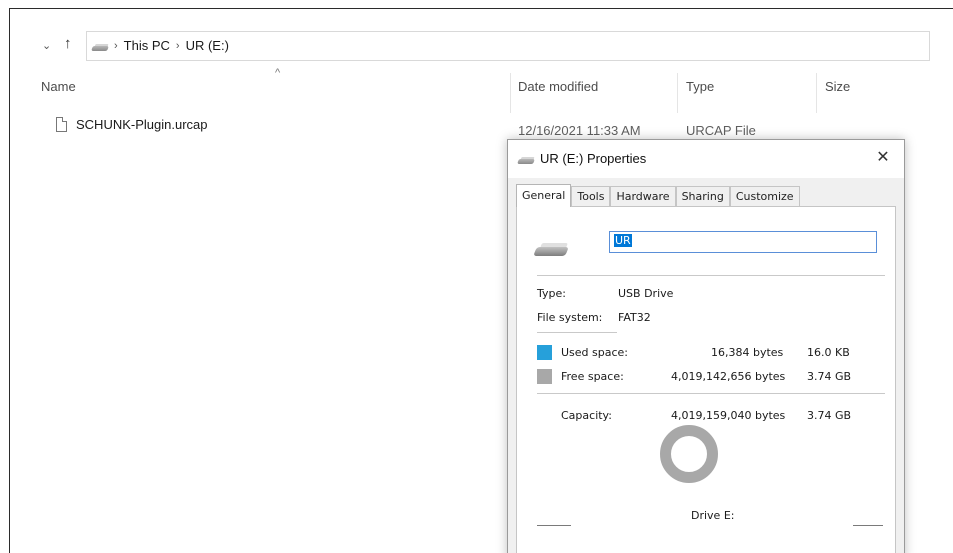  Describe the element at coordinates (721, 130) in the screenshot. I see `file-type: URCAP File` at that location.